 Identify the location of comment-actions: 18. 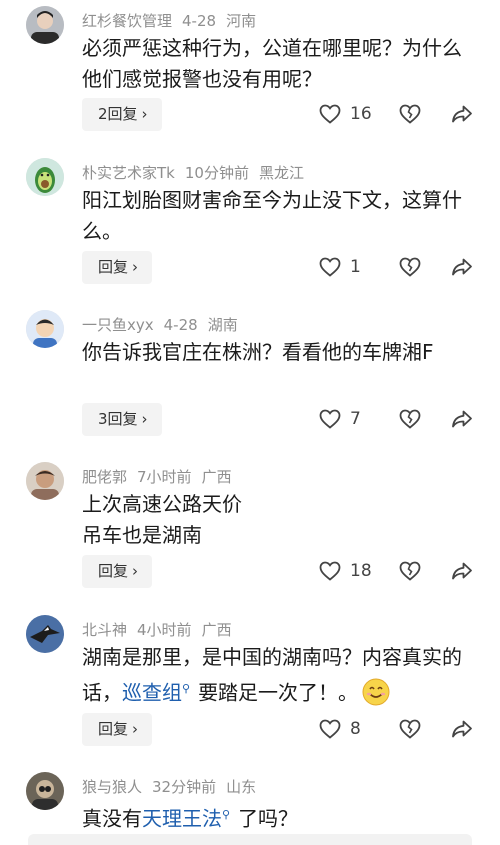
(403, 571).